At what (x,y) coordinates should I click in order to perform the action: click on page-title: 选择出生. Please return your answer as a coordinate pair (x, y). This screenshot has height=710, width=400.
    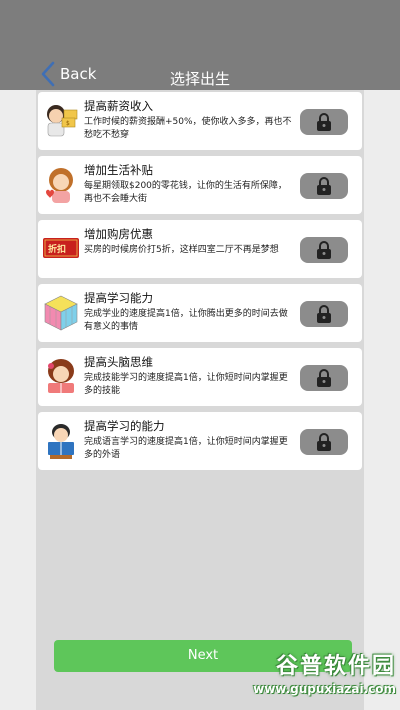
    Looking at the image, I should click on (199, 79).